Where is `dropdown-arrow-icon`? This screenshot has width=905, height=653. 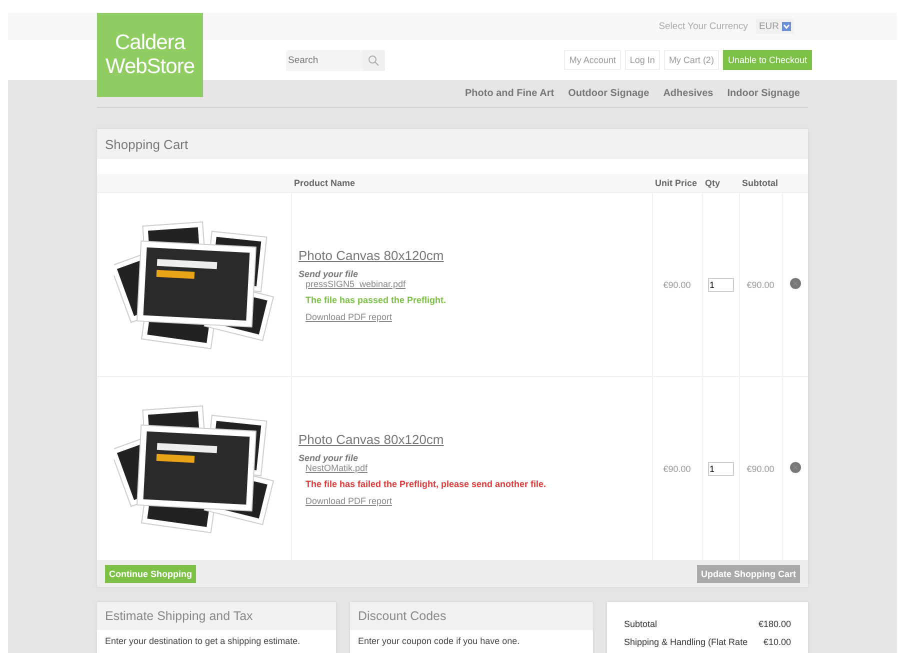 dropdown-arrow-icon is located at coordinates (786, 26).